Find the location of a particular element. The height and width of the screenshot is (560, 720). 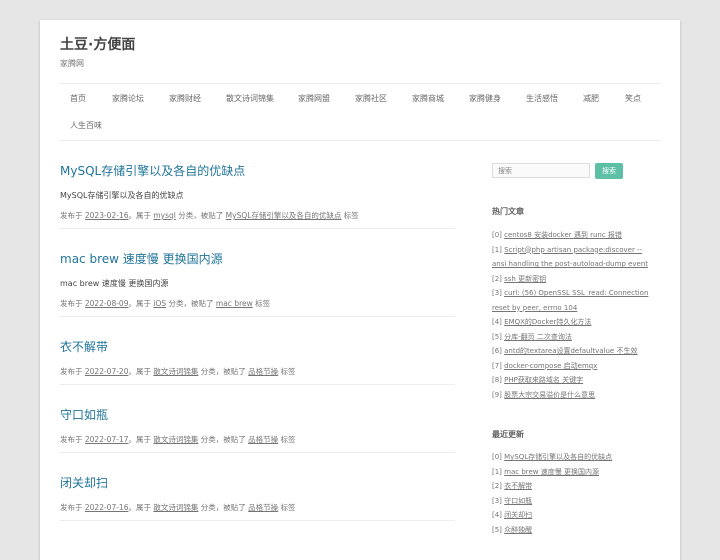

post-tag-link: mac brew is located at coordinates (234, 303).